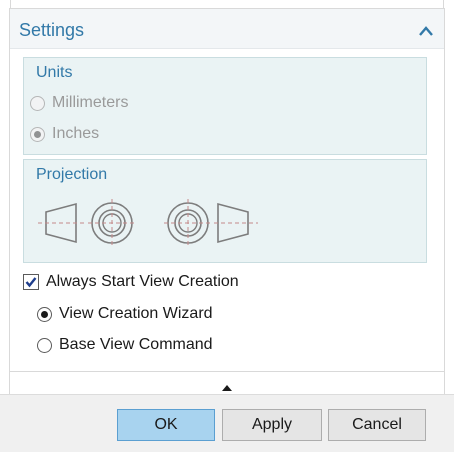 The image size is (454, 452). I want to click on base-view-command-option: Base View Command, so click(125, 345).